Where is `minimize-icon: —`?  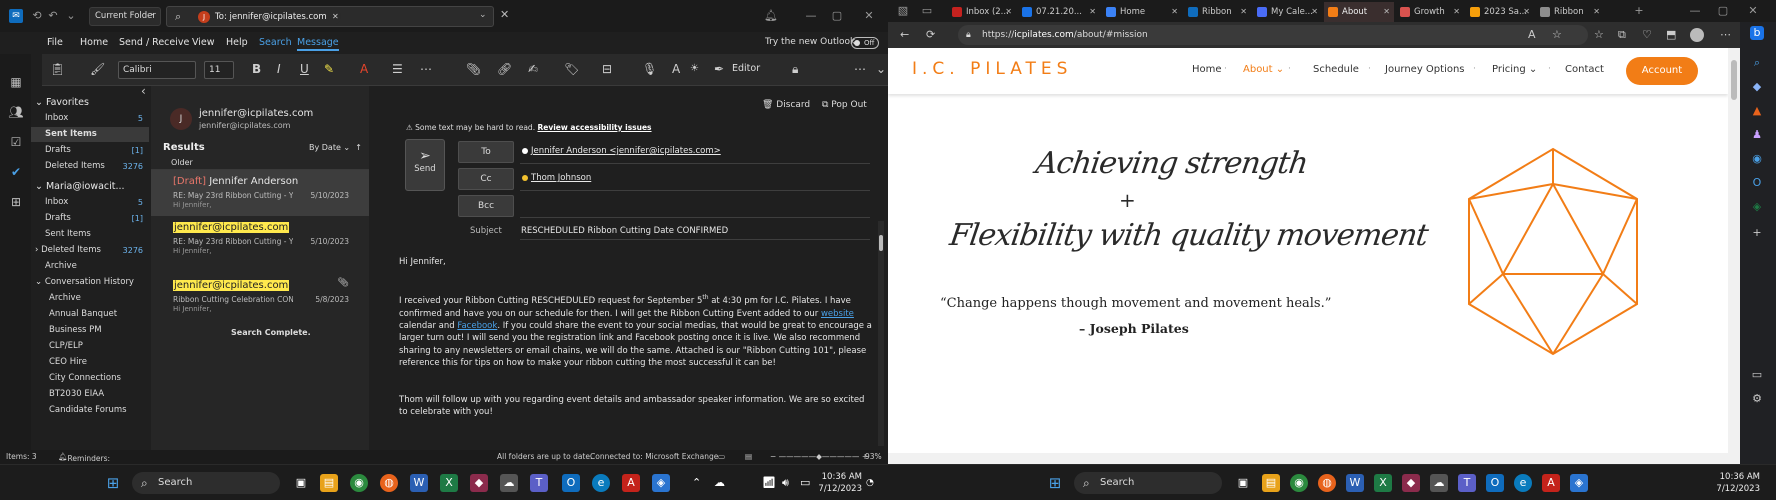 minimize-icon: — is located at coordinates (811, 16).